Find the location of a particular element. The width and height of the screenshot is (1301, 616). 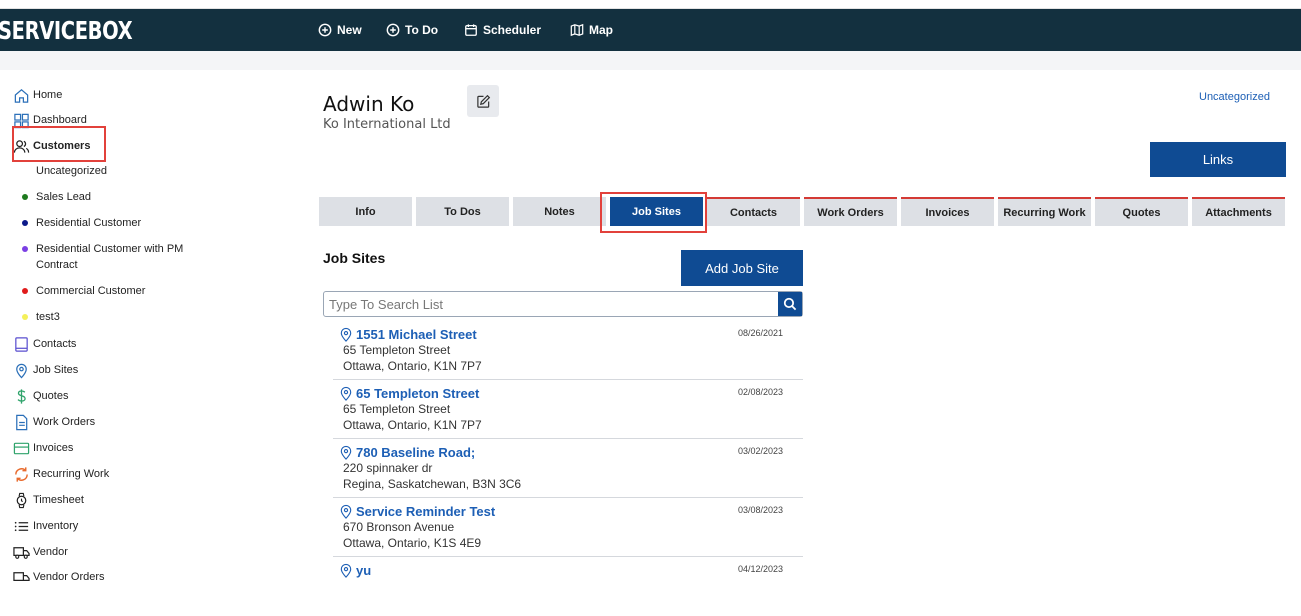

category-residential-customer: Residential Customer is located at coordinates (81, 223).